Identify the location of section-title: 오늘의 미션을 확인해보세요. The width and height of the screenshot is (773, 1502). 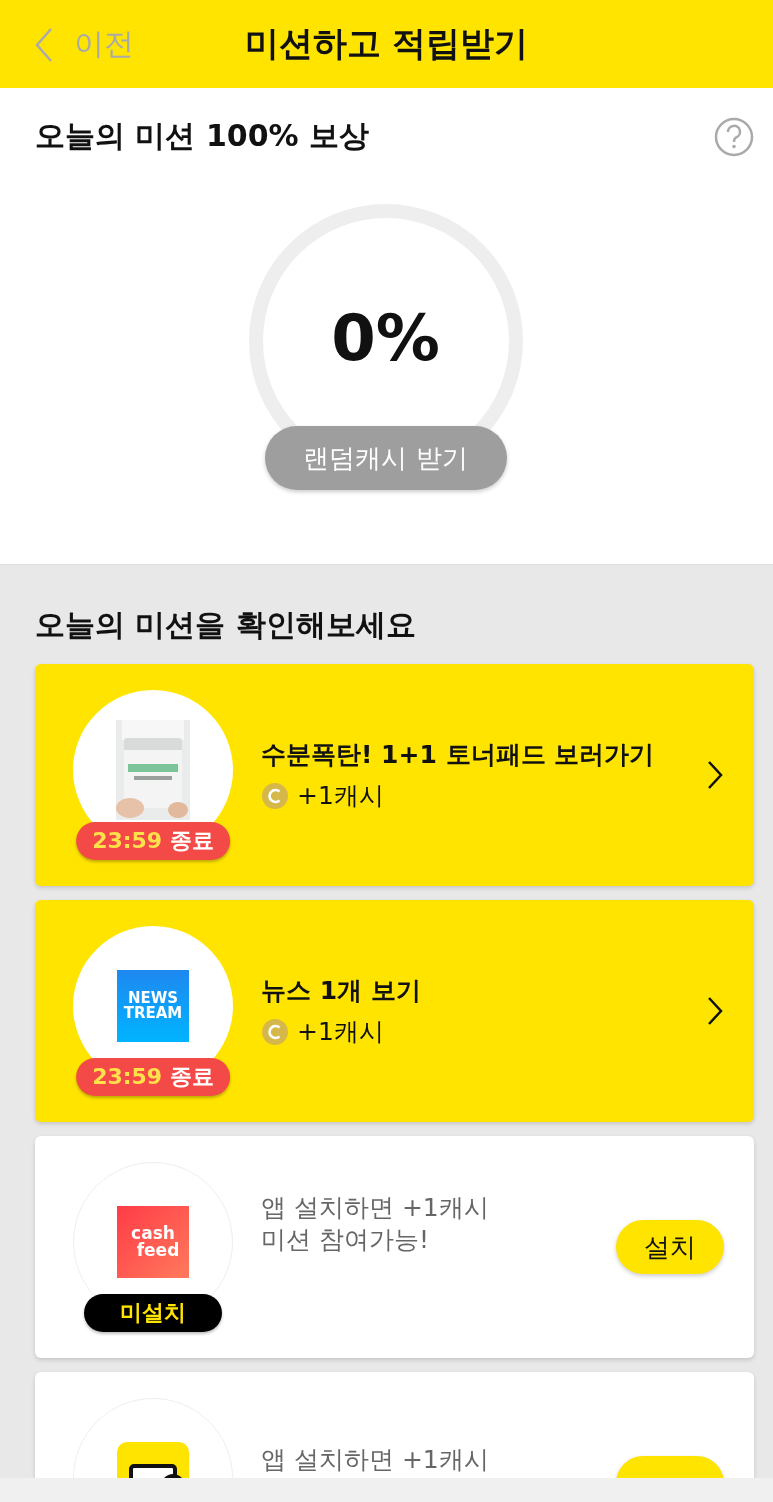
(226, 625).